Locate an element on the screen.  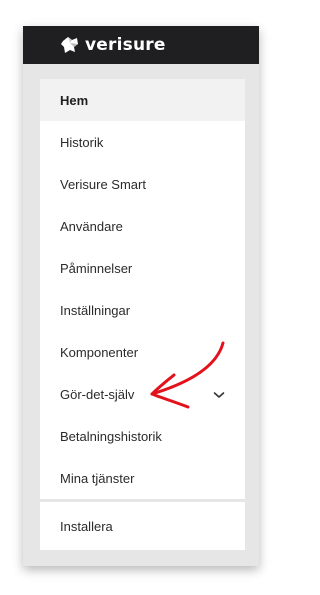
menu-item-gor-det-sjalv: Gör-det-själv is located at coordinates (142, 394).